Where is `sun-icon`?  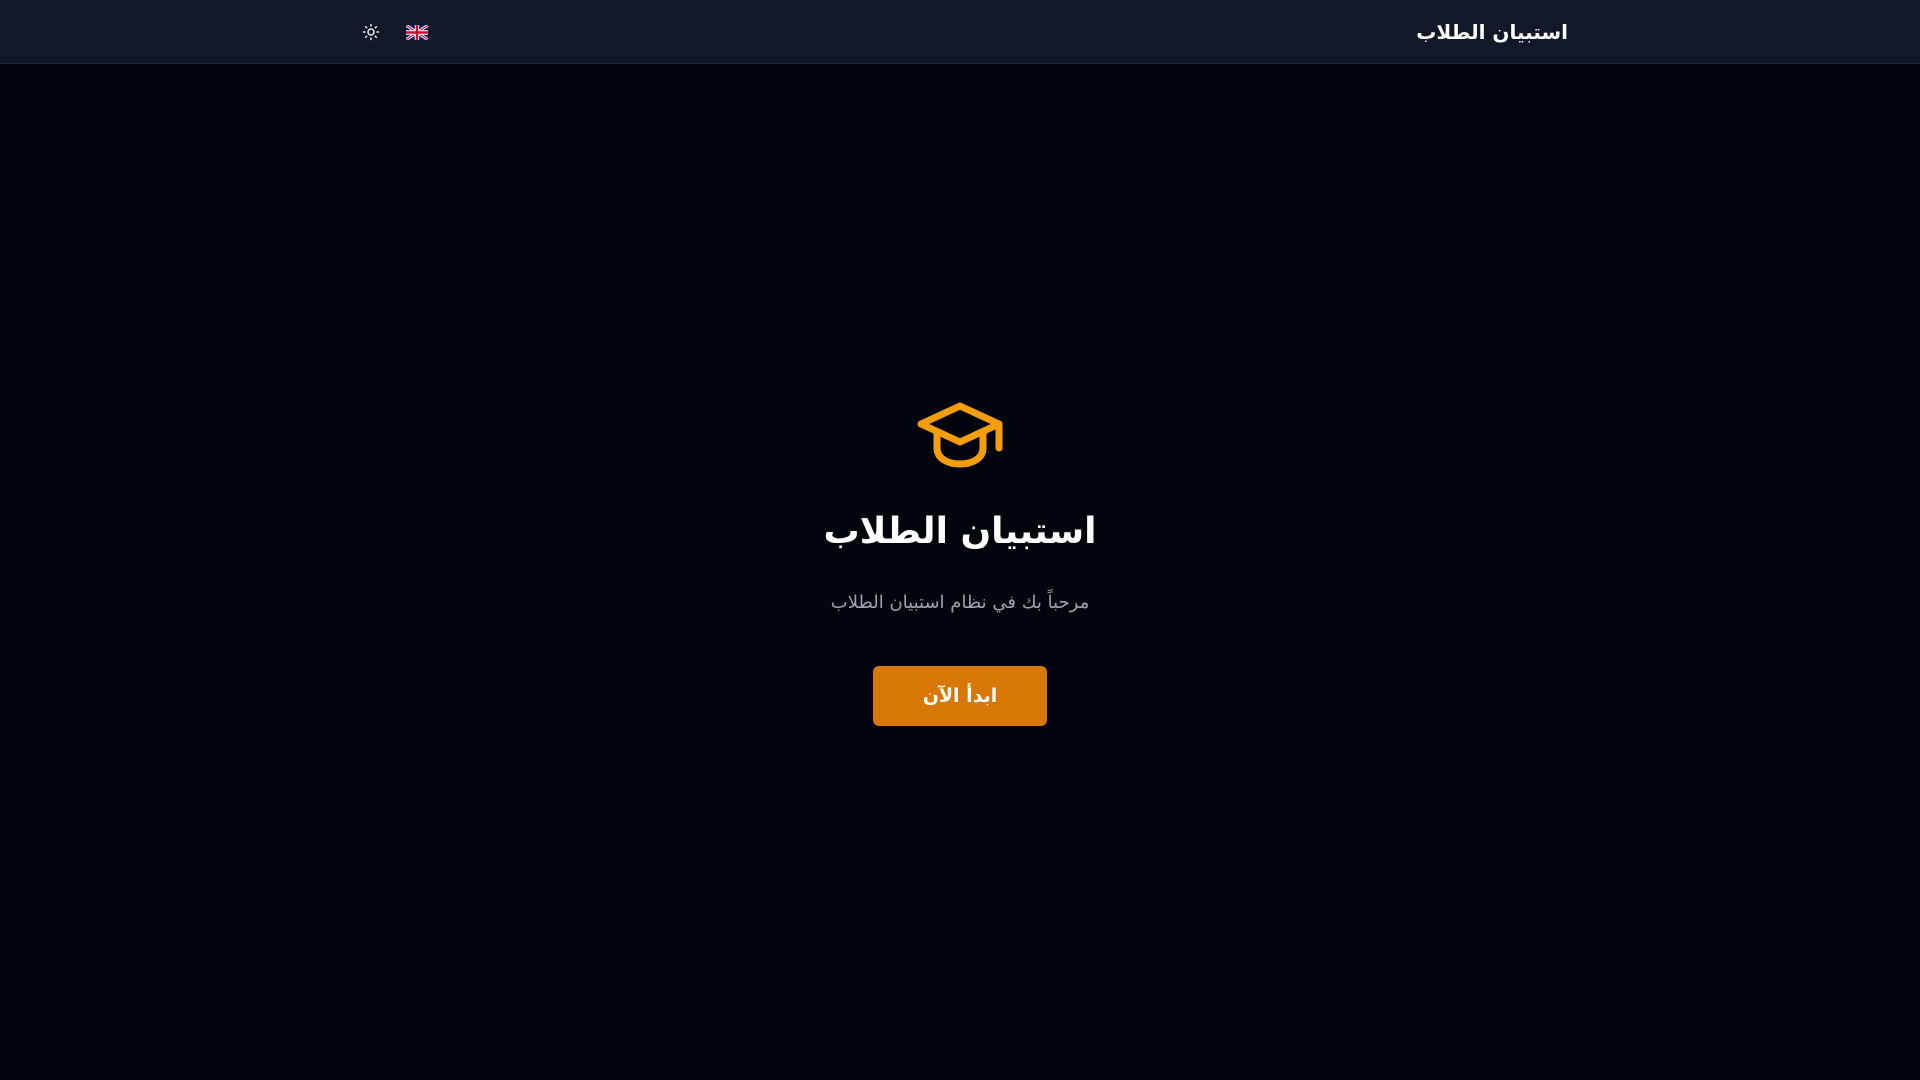
sun-icon is located at coordinates (371, 32).